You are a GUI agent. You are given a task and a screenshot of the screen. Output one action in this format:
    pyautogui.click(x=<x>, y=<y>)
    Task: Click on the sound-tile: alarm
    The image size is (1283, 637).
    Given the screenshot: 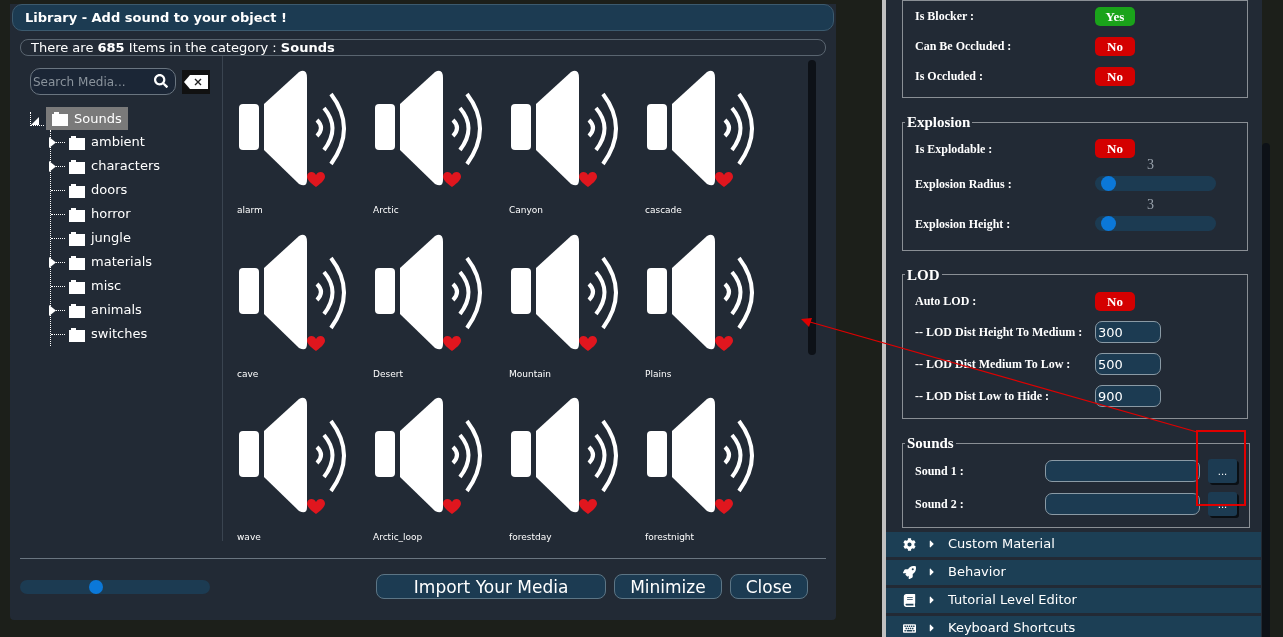 What is the action you would take?
    pyautogui.click(x=297, y=144)
    